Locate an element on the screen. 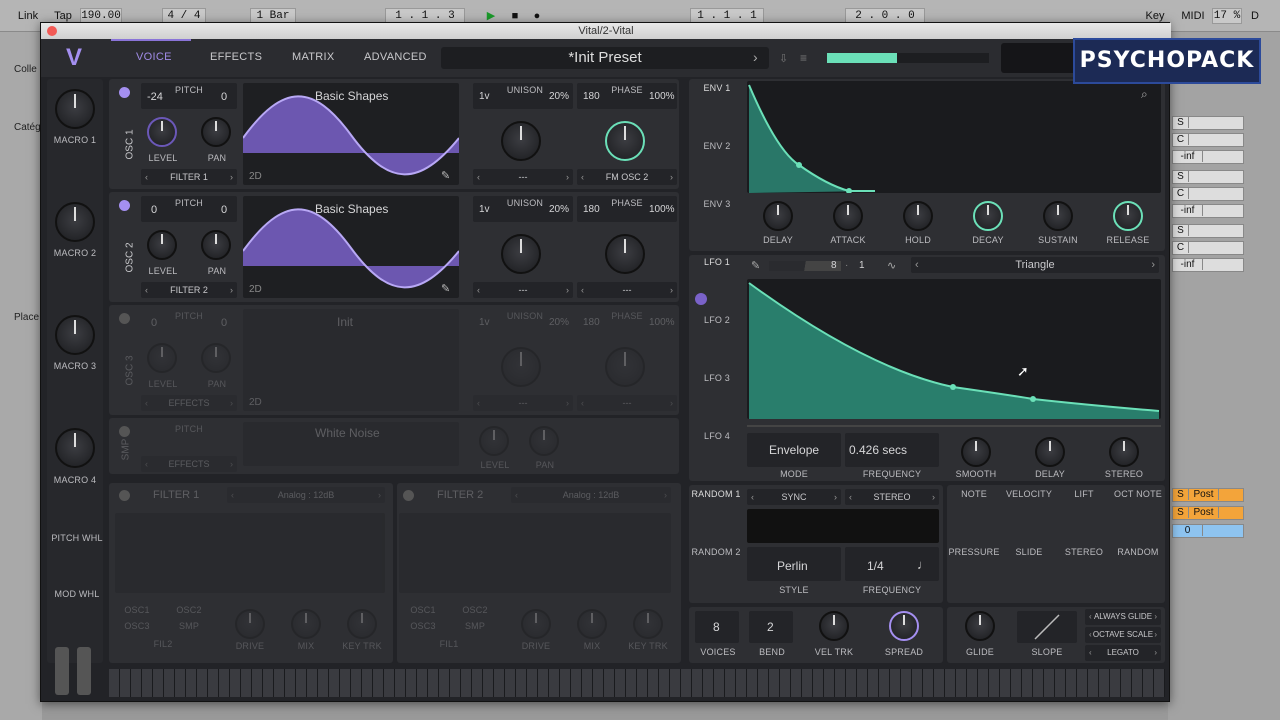  lfo-paint-icon: ✎ is located at coordinates (755, 265).